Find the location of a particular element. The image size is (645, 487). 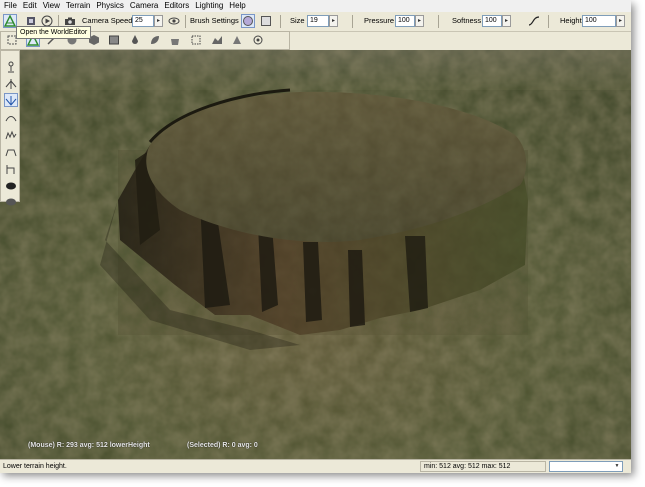

set-height-icon is located at coordinates (10, 169).